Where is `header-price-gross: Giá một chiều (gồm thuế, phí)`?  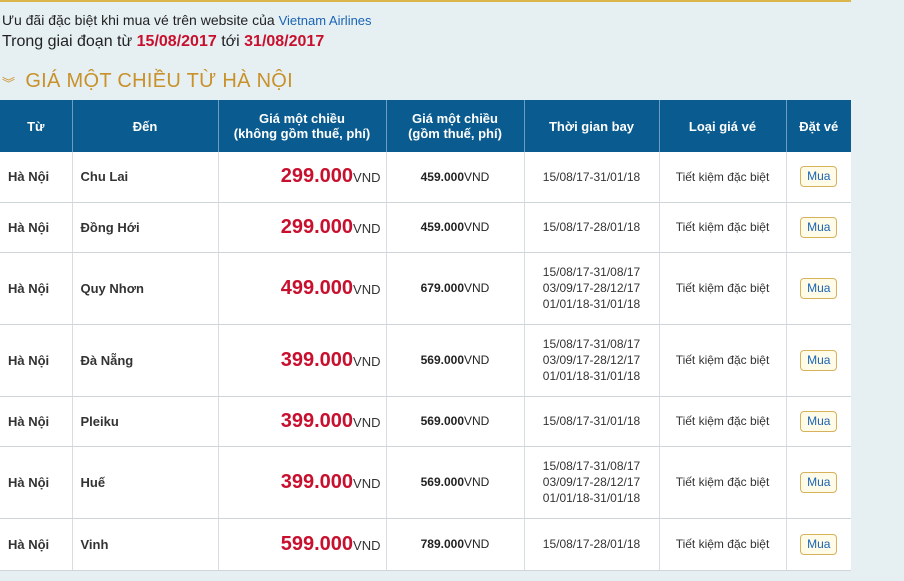 header-price-gross: Giá một chiều (gồm thuế, phí) is located at coordinates (455, 126).